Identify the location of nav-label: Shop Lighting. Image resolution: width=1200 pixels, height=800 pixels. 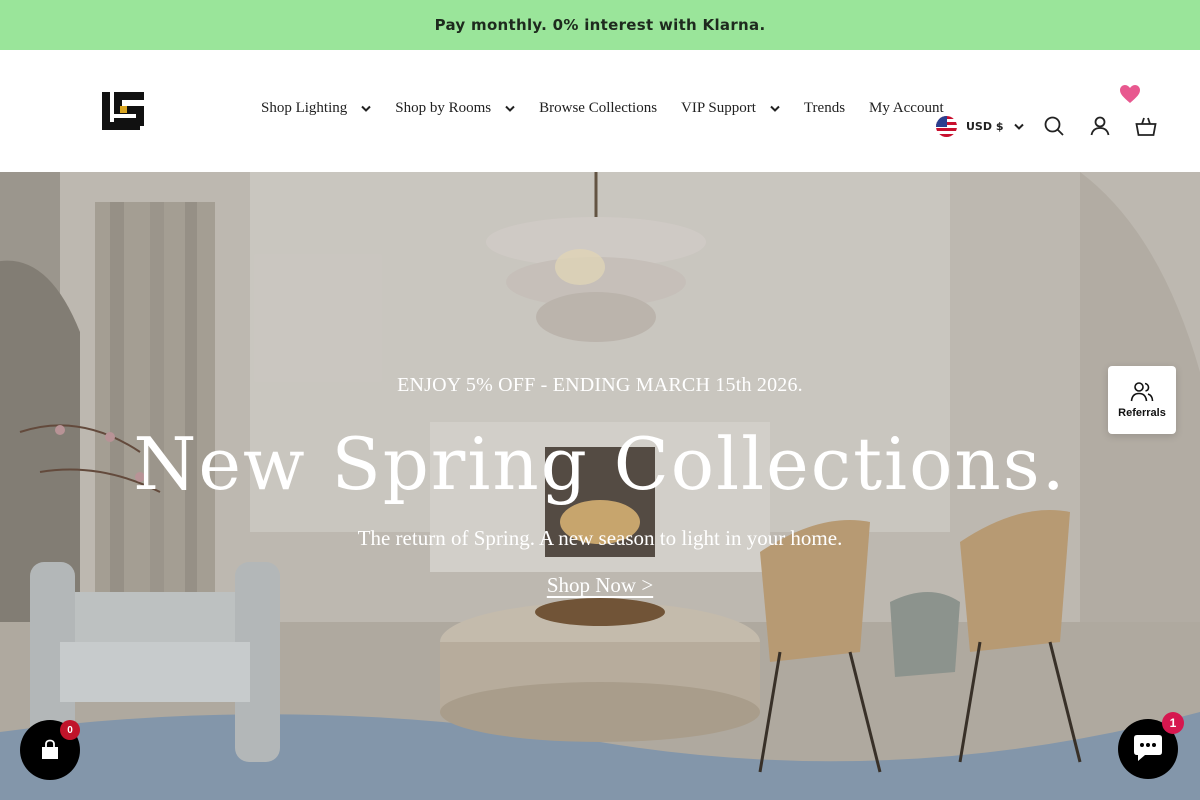
(304, 108).